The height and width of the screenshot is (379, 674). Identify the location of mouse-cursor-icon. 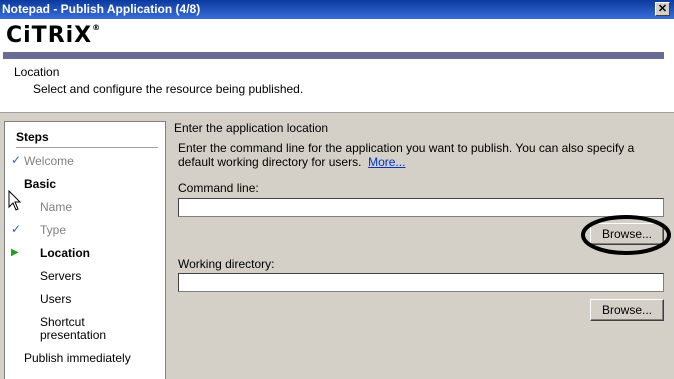
(15, 200).